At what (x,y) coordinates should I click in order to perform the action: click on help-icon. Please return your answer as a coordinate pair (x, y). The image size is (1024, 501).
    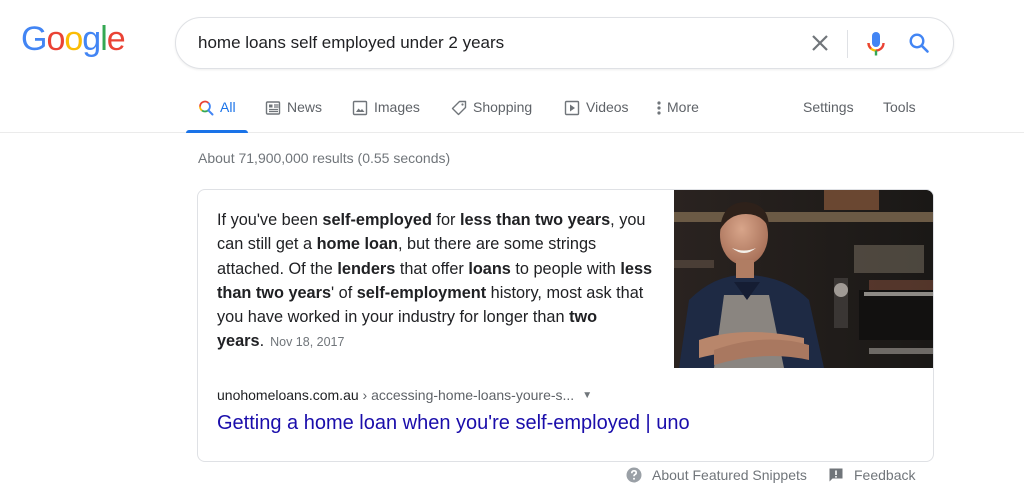
    Looking at the image, I should click on (634, 475).